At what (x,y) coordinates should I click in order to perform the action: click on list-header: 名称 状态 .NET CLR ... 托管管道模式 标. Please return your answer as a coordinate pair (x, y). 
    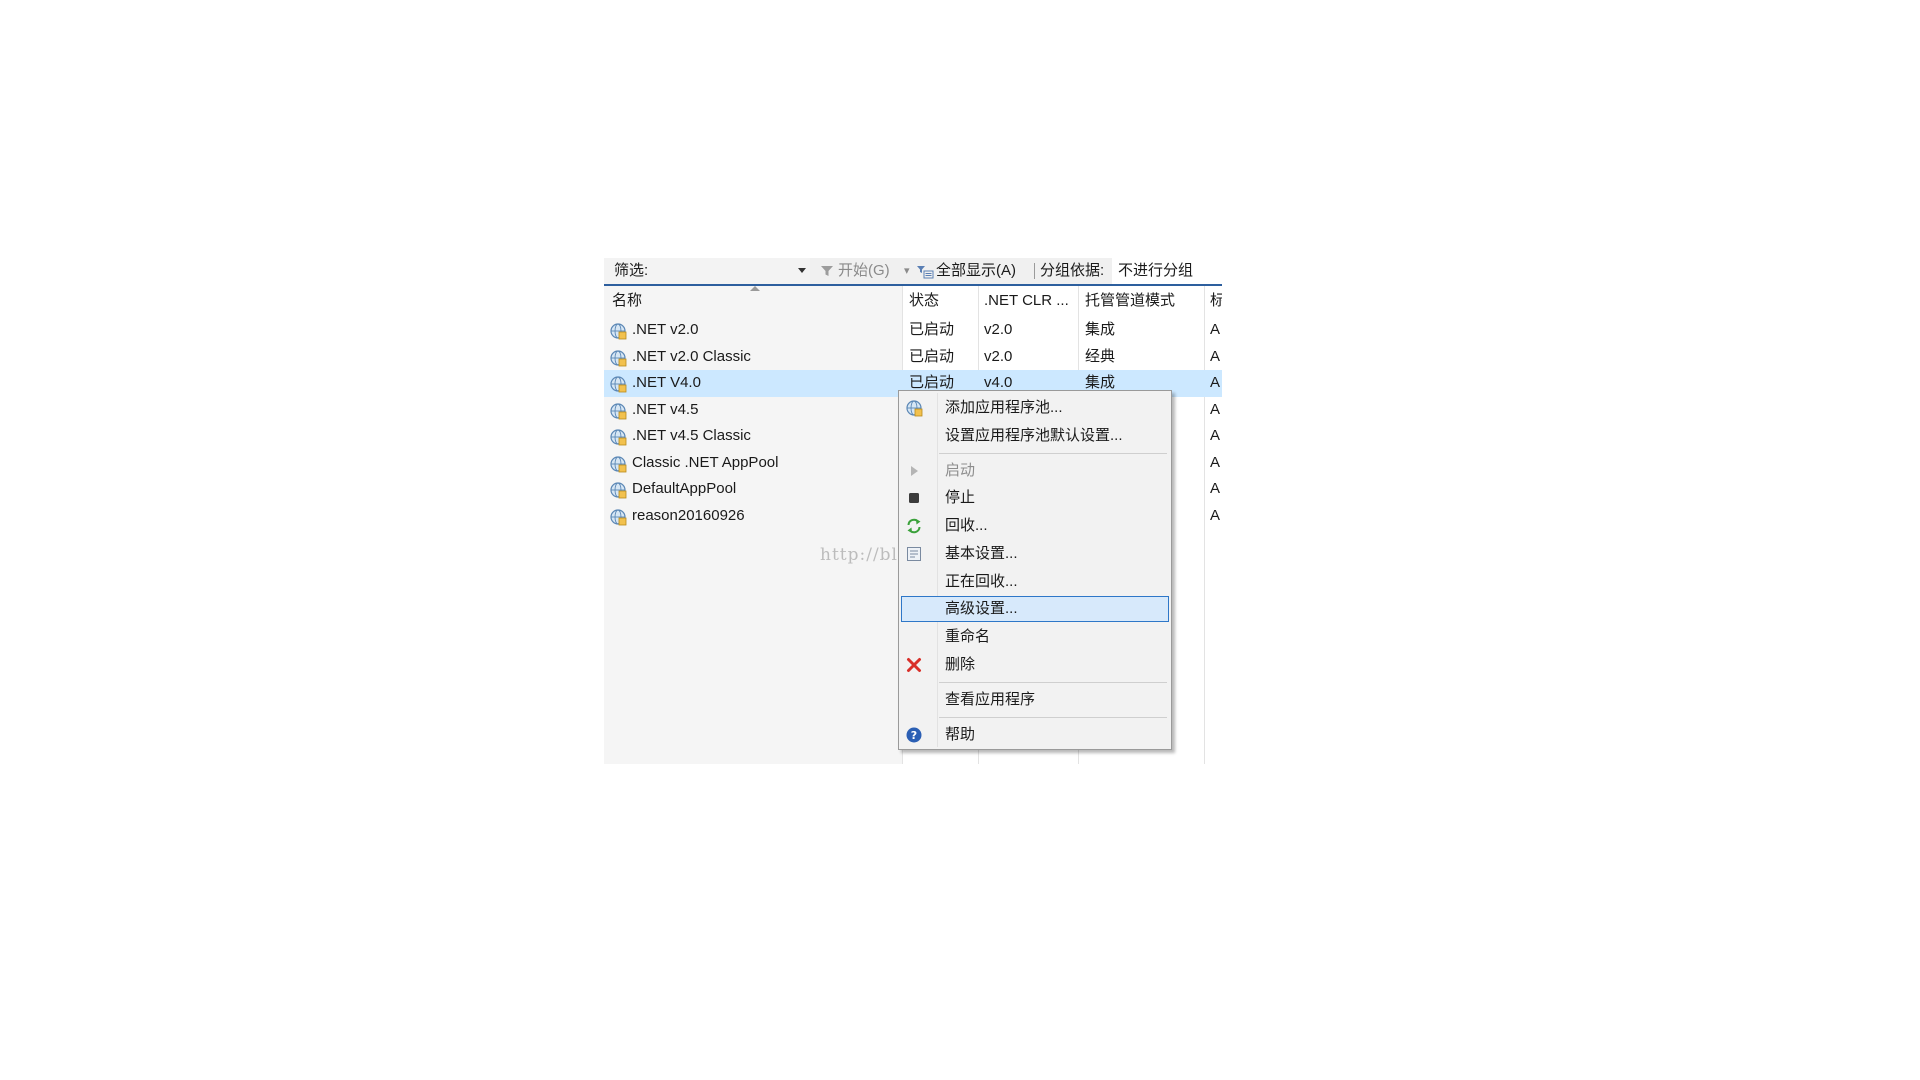
    Looking at the image, I should click on (913, 301).